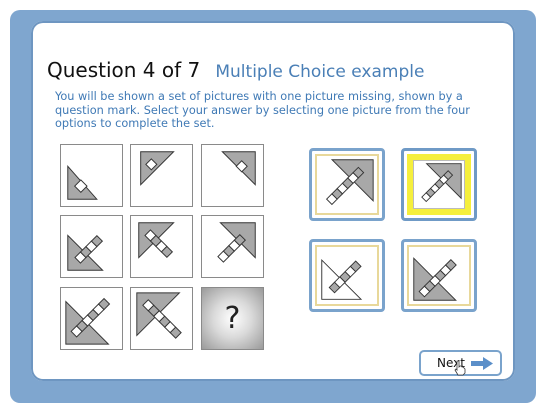 Image resolution: width=546 pixels, height=413 pixels. I want to click on option-selected-highlight, so click(439, 184).